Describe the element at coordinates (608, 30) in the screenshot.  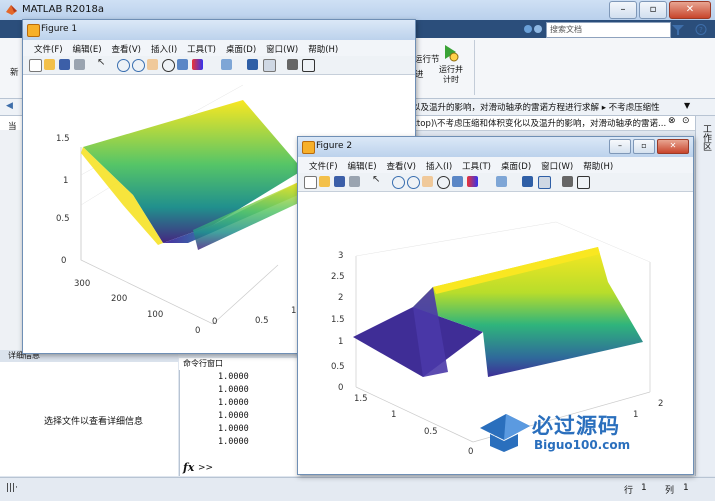
I see `search-docs-input: 搜索文档` at that location.